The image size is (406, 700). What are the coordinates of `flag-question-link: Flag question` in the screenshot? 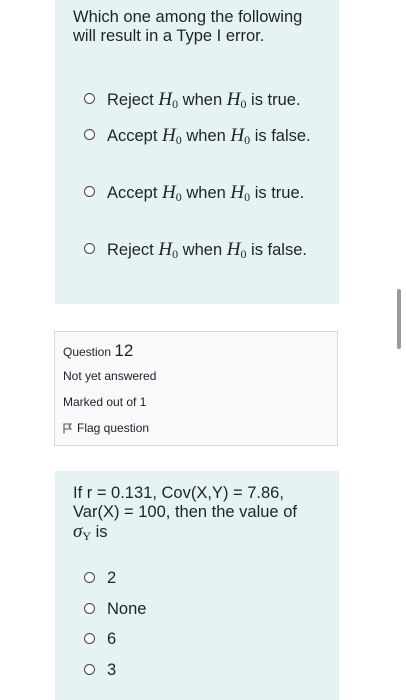 It's located at (106, 429).